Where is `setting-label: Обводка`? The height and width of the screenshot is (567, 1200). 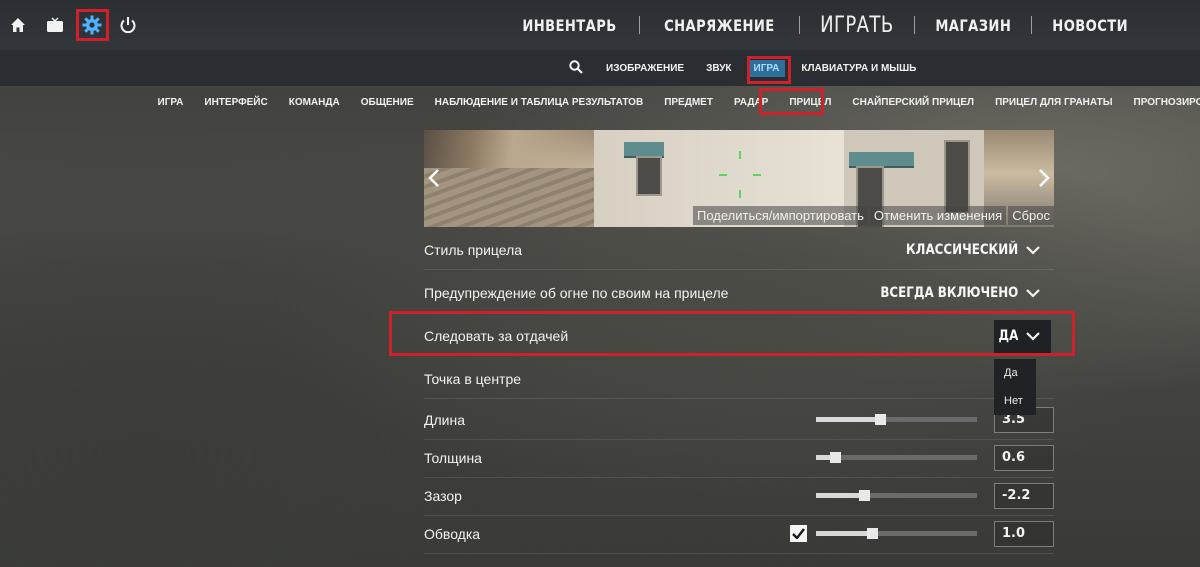
setting-label: Обводка is located at coordinates (452, 533).